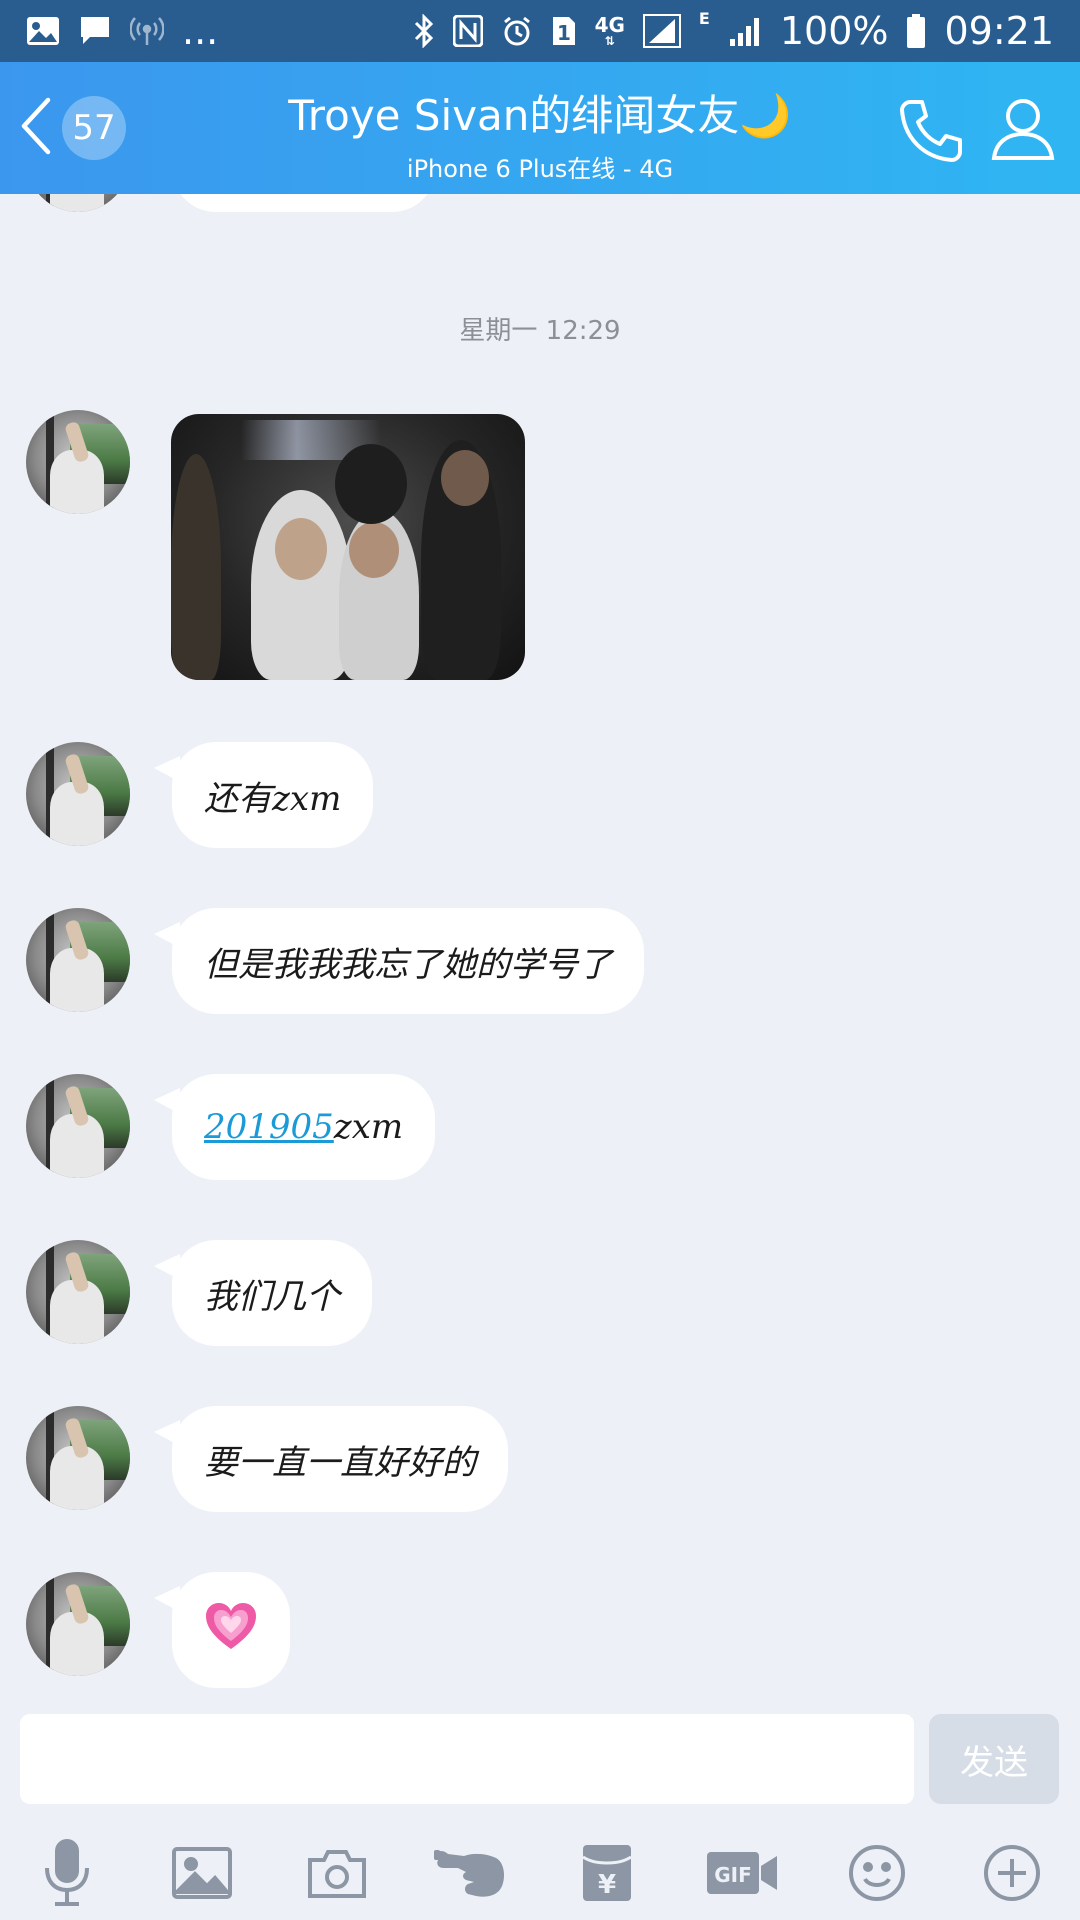  I want to click on emoji-icon, so click(877, 1875).